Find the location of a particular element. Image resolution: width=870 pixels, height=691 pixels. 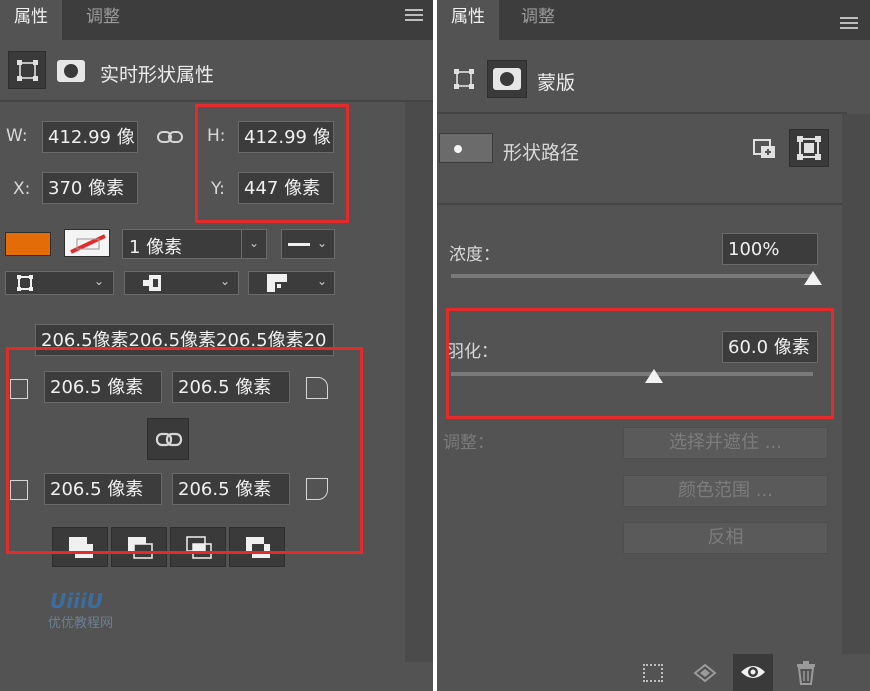

density-label: 浓度： is located at coordinates (474, 255).